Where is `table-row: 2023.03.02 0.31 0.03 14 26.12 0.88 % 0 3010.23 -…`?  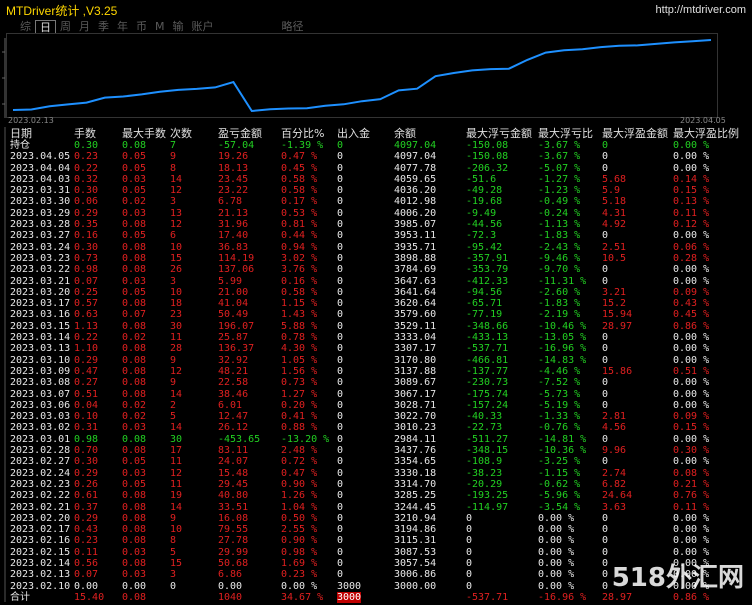 table-row: 2023.03.02 0.31 0.03 14 26.12 0.88 % 0 3010.23 -… is located at coordinates (381, 427).